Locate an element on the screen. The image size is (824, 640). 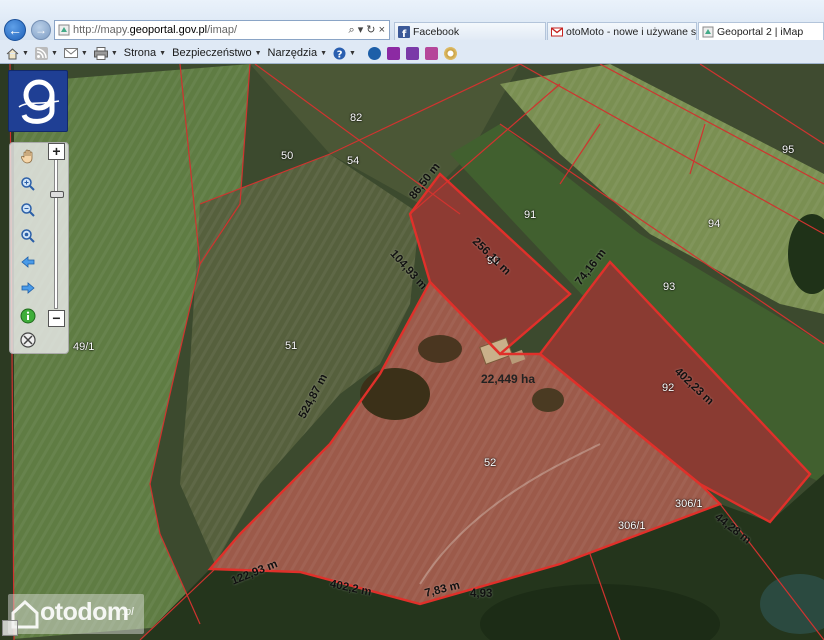
parcel-number-52: 52 is located at coordinates (490, 463).